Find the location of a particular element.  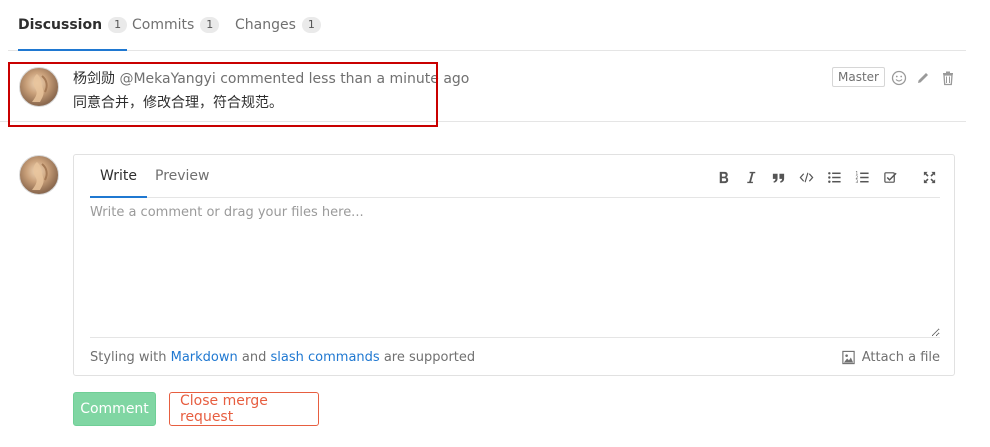

author-avatar is located at coordinates (39, 87).